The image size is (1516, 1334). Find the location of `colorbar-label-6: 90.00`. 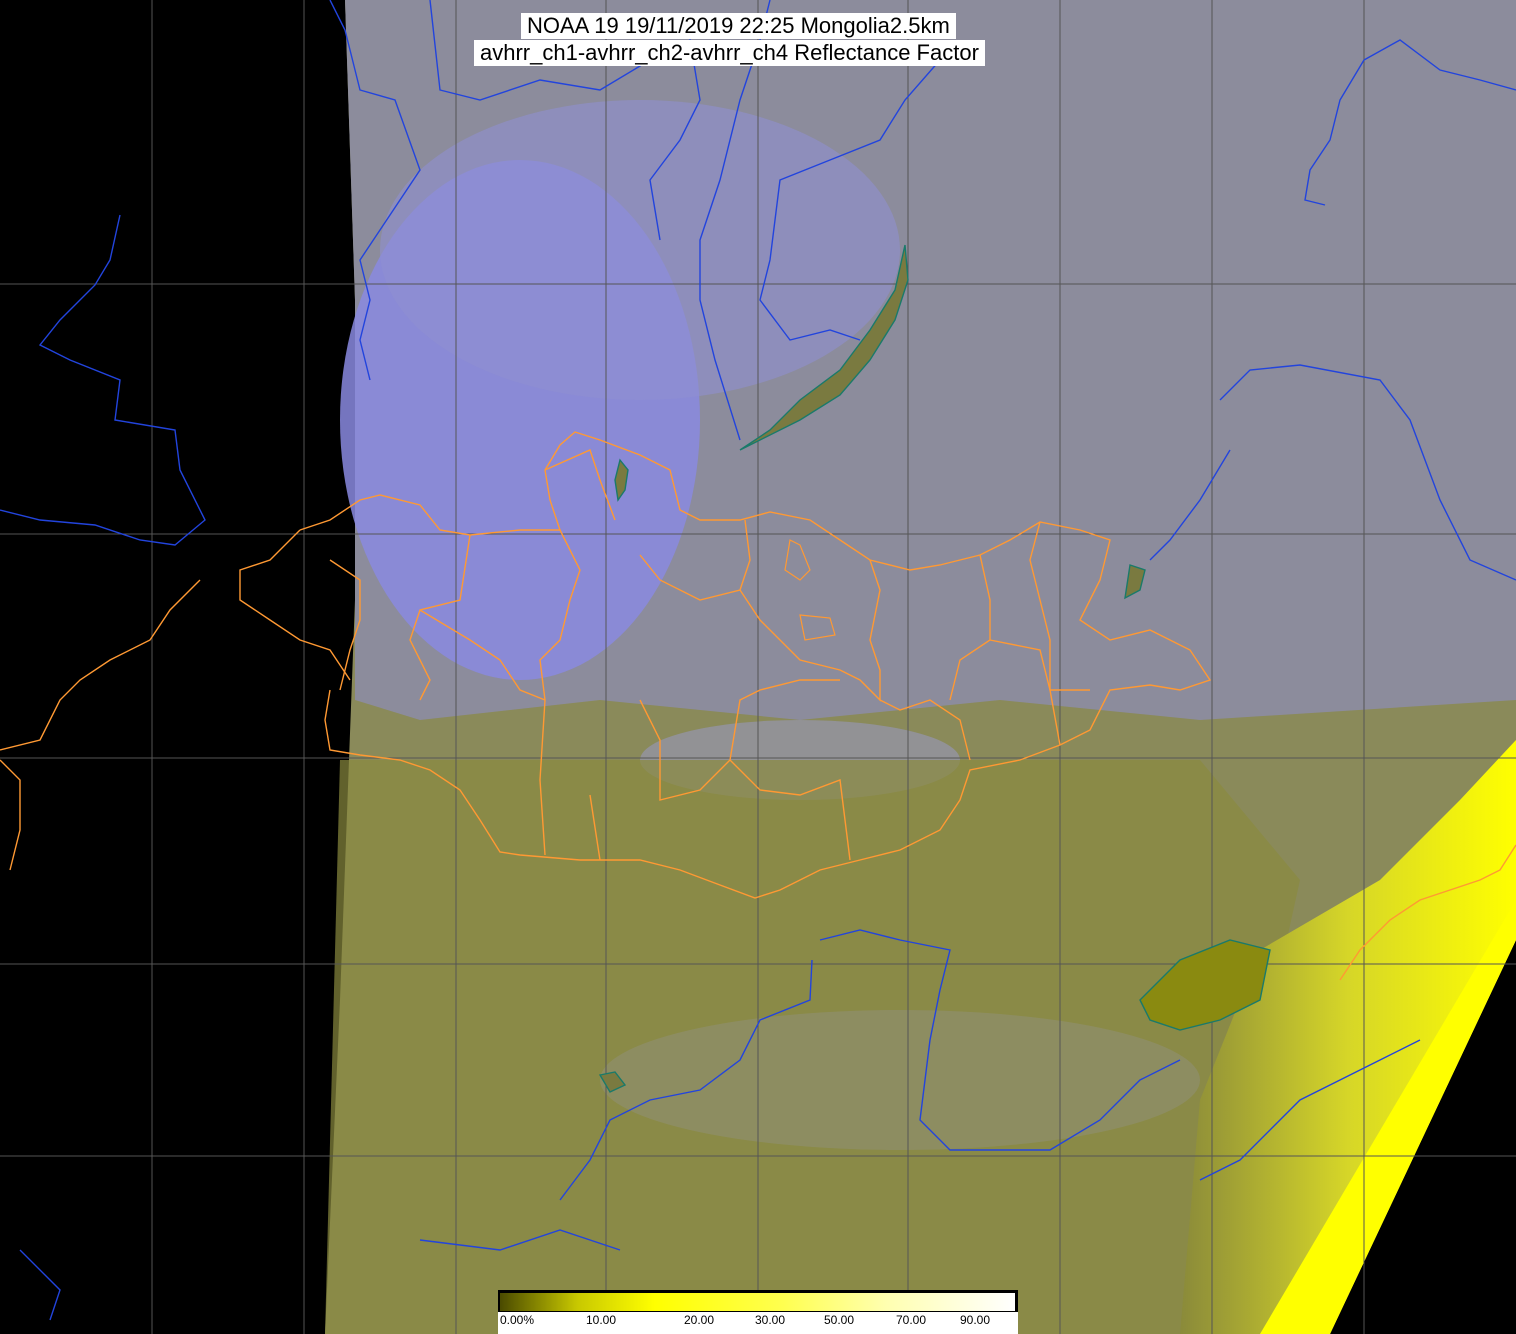

colorbar-label-6: 90.00 is located at coordinates (975, 1320).